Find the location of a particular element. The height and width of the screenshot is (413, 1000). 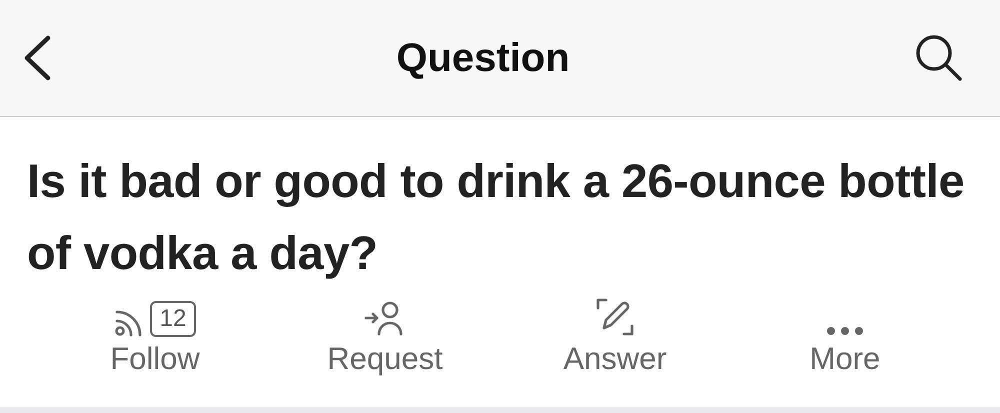

page-title: Question is located at coordinates (483, 58).